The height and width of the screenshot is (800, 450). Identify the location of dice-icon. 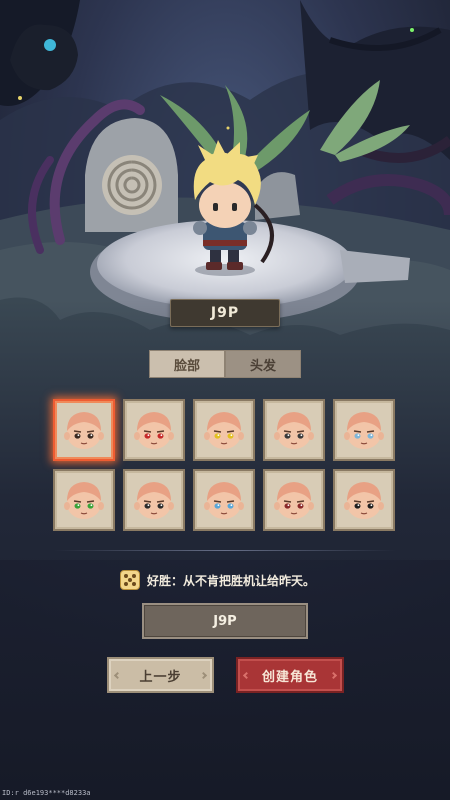
(130, 580).